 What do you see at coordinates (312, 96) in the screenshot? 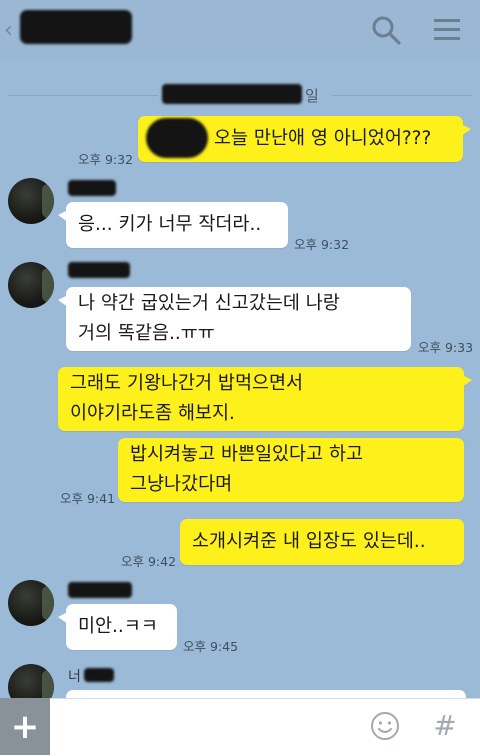
I see `date-divider-suffix: 일` at bounding box center [312, 96].